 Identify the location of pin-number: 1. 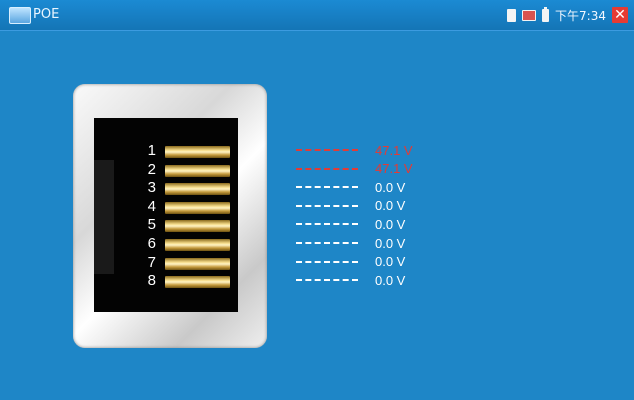
(151, 150).